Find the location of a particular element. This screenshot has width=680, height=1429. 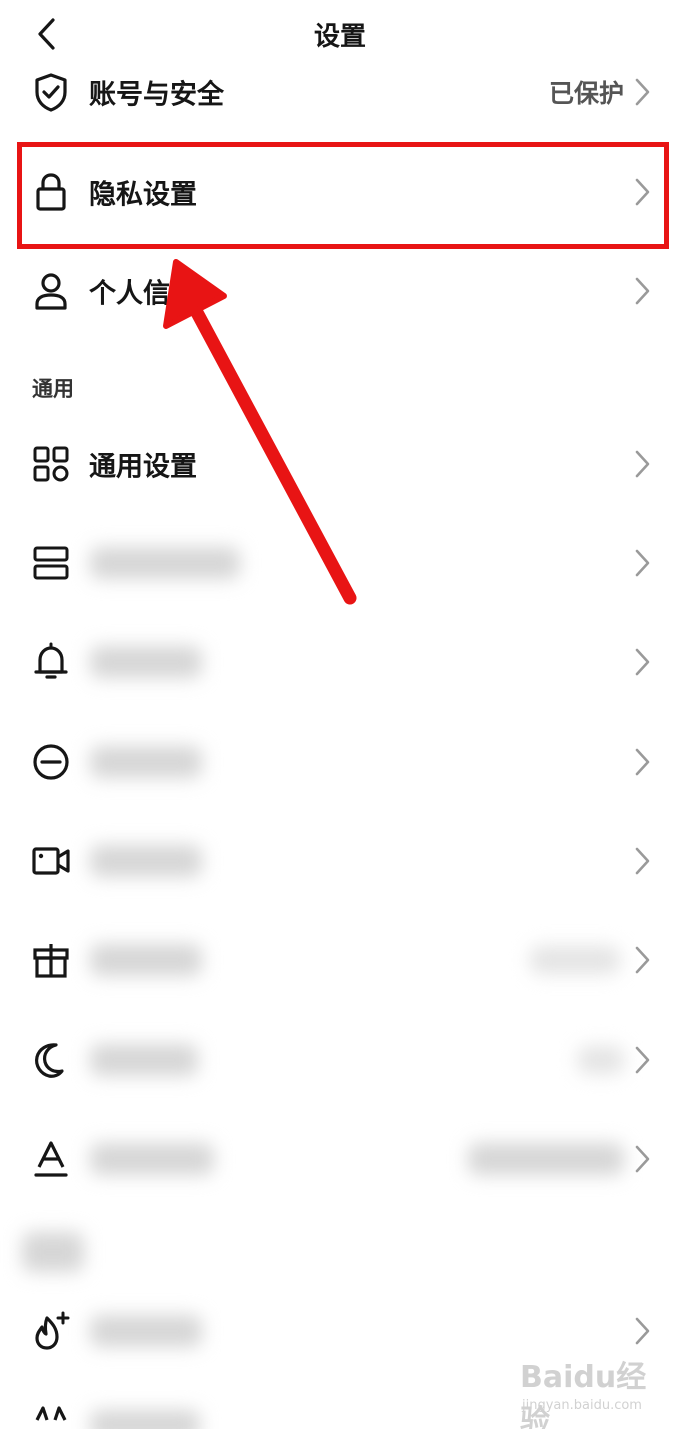

video-camera-icon is located at coordinates (51, 861).